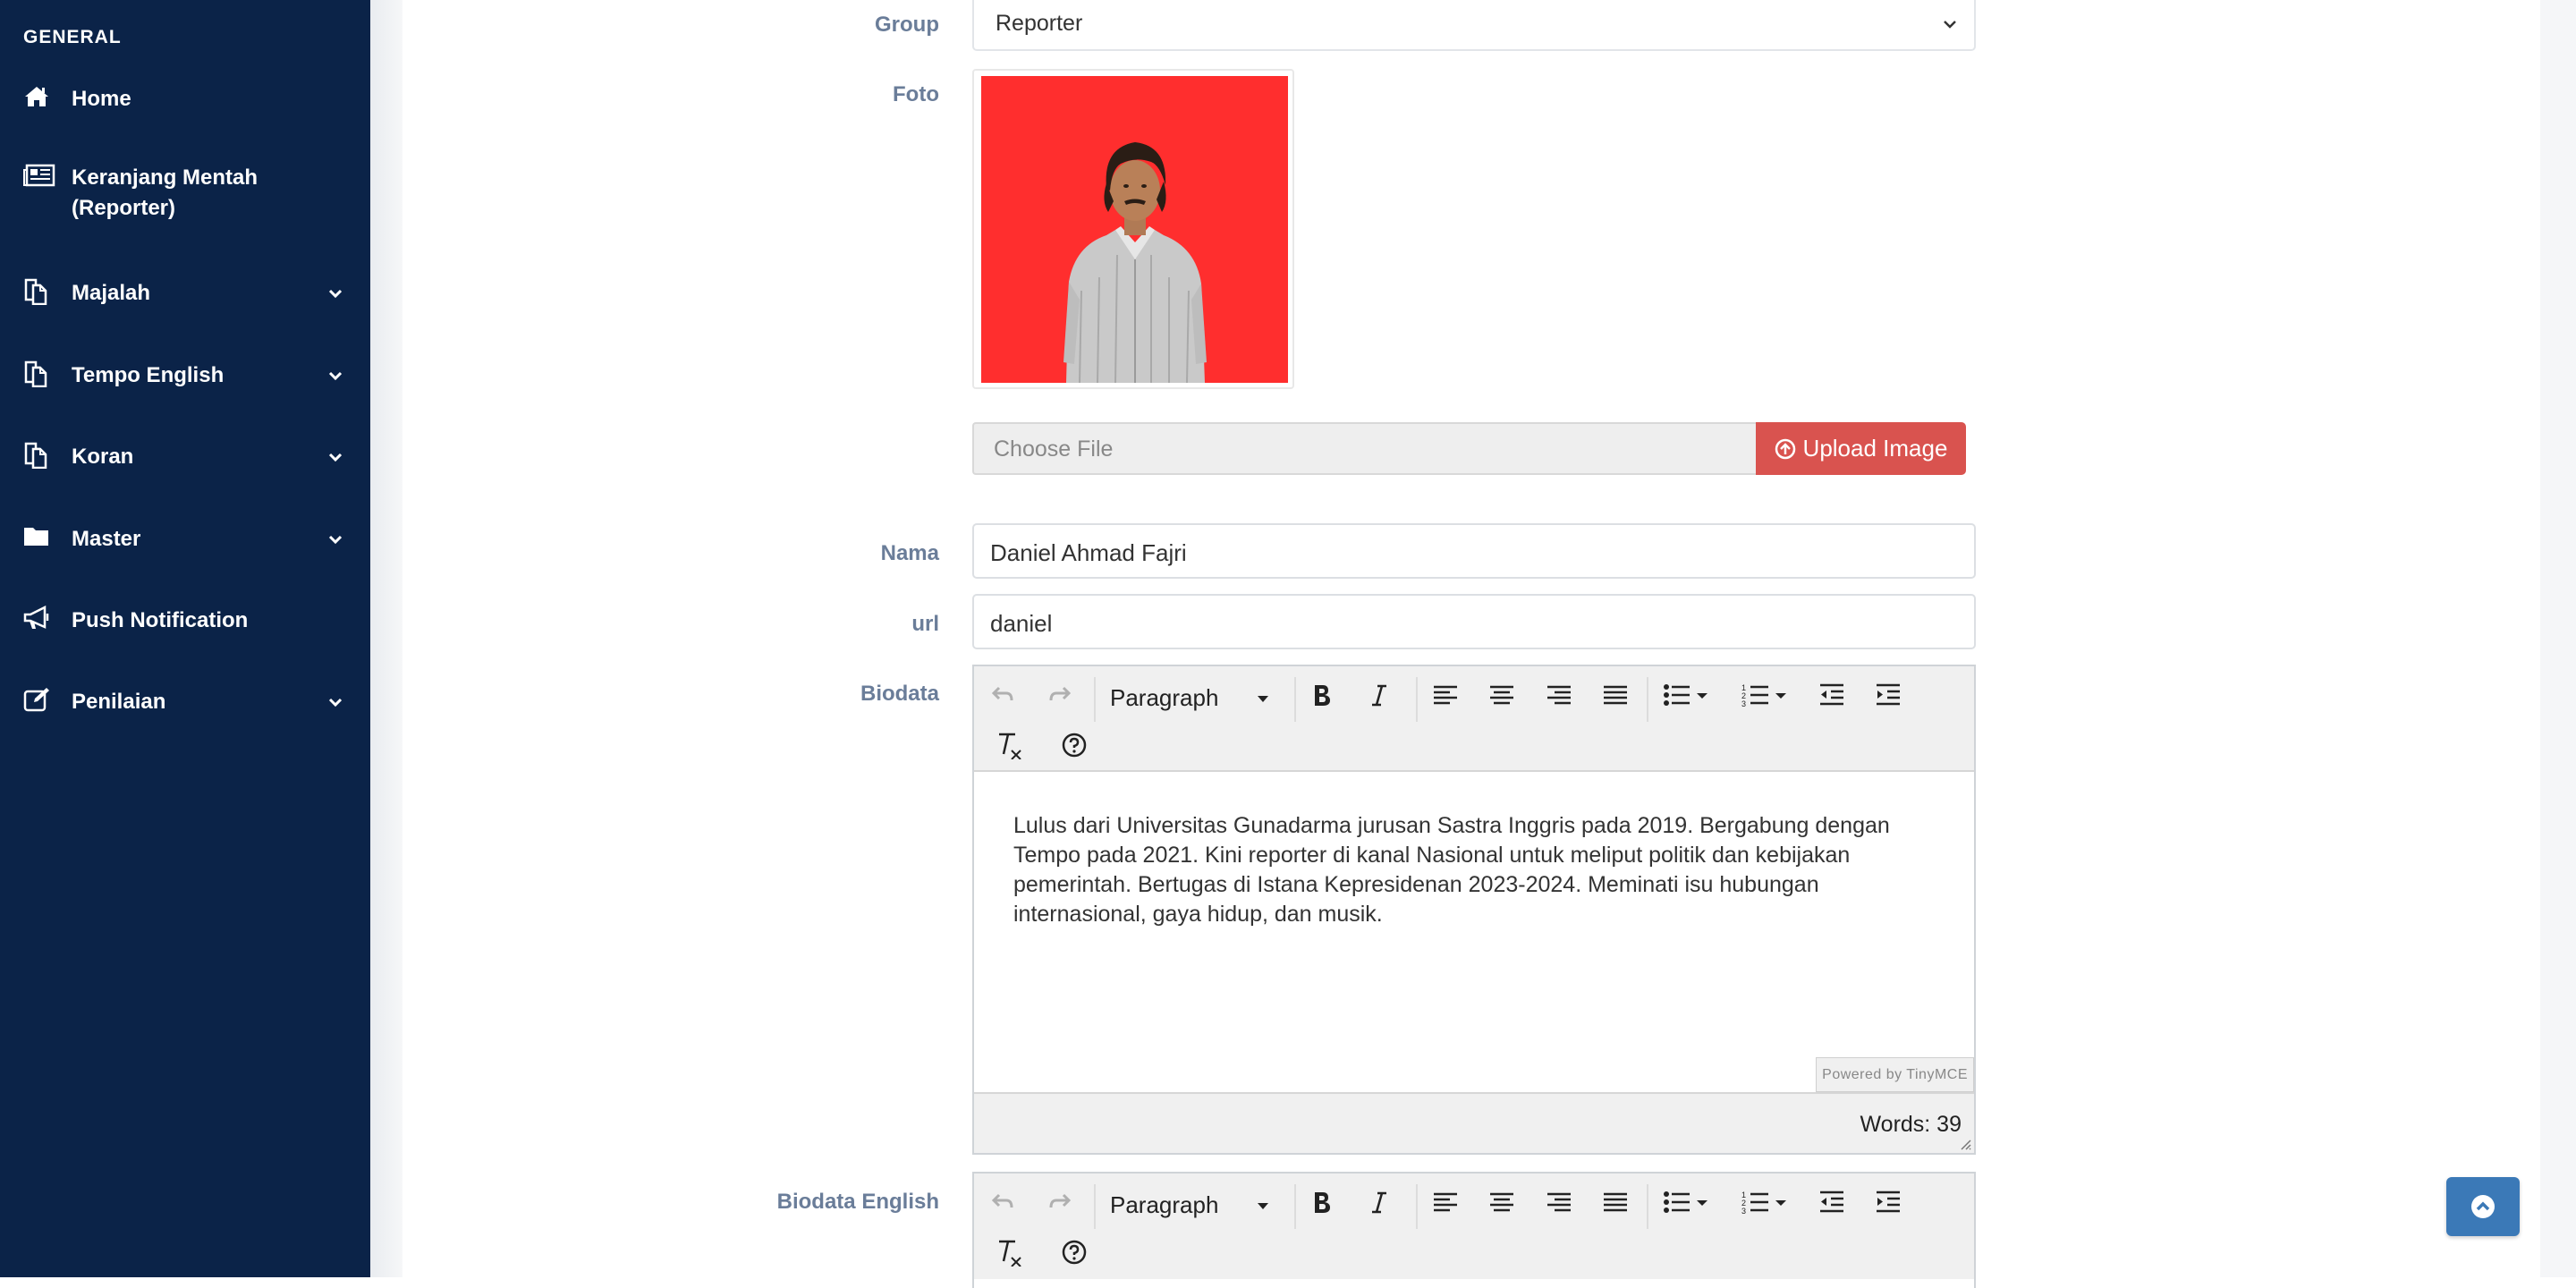 This screenshot has width=2576, height=1288. Describe the element at coordinates (1054, 449) in the screenshot. I see `file-placeholder: Choose File` at that location.